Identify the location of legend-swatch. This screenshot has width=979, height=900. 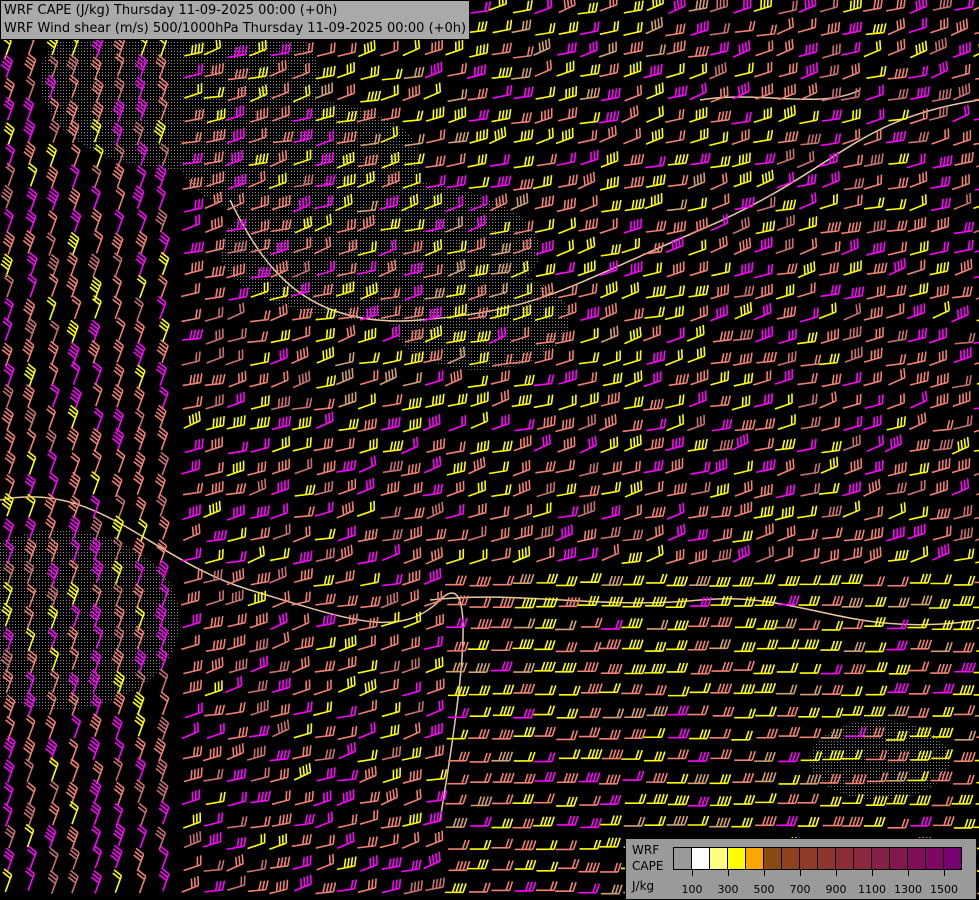
(917, 858).